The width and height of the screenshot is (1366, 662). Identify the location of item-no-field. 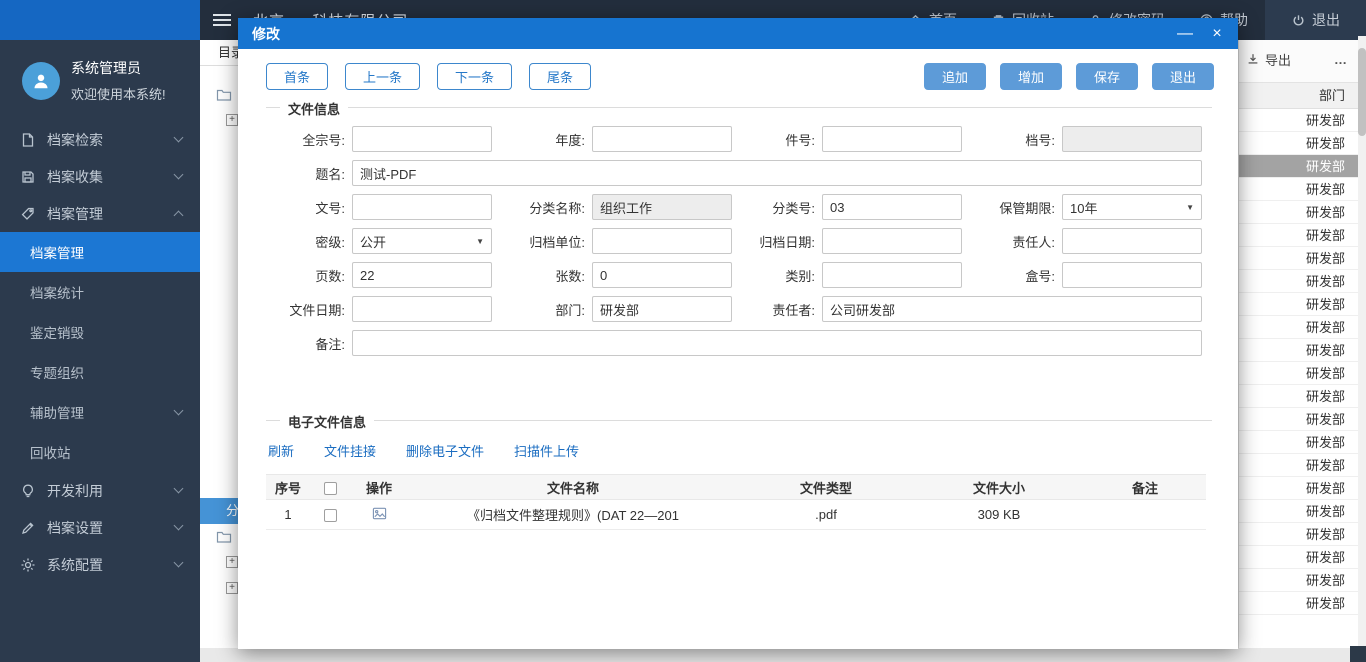
(892, 139).